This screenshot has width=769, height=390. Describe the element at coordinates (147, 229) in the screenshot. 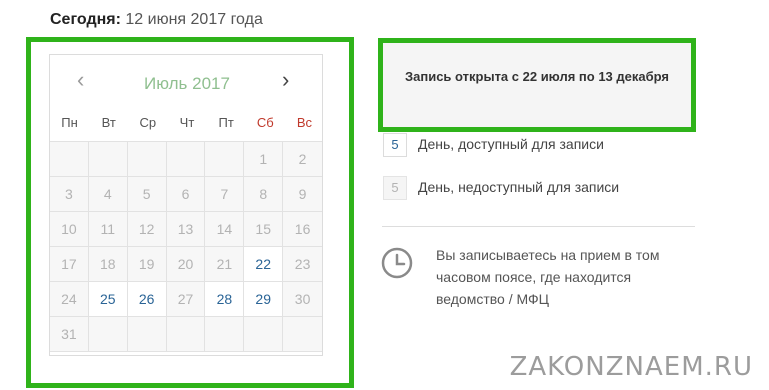

I see `calendar-day-unavailable: 12` at that location.